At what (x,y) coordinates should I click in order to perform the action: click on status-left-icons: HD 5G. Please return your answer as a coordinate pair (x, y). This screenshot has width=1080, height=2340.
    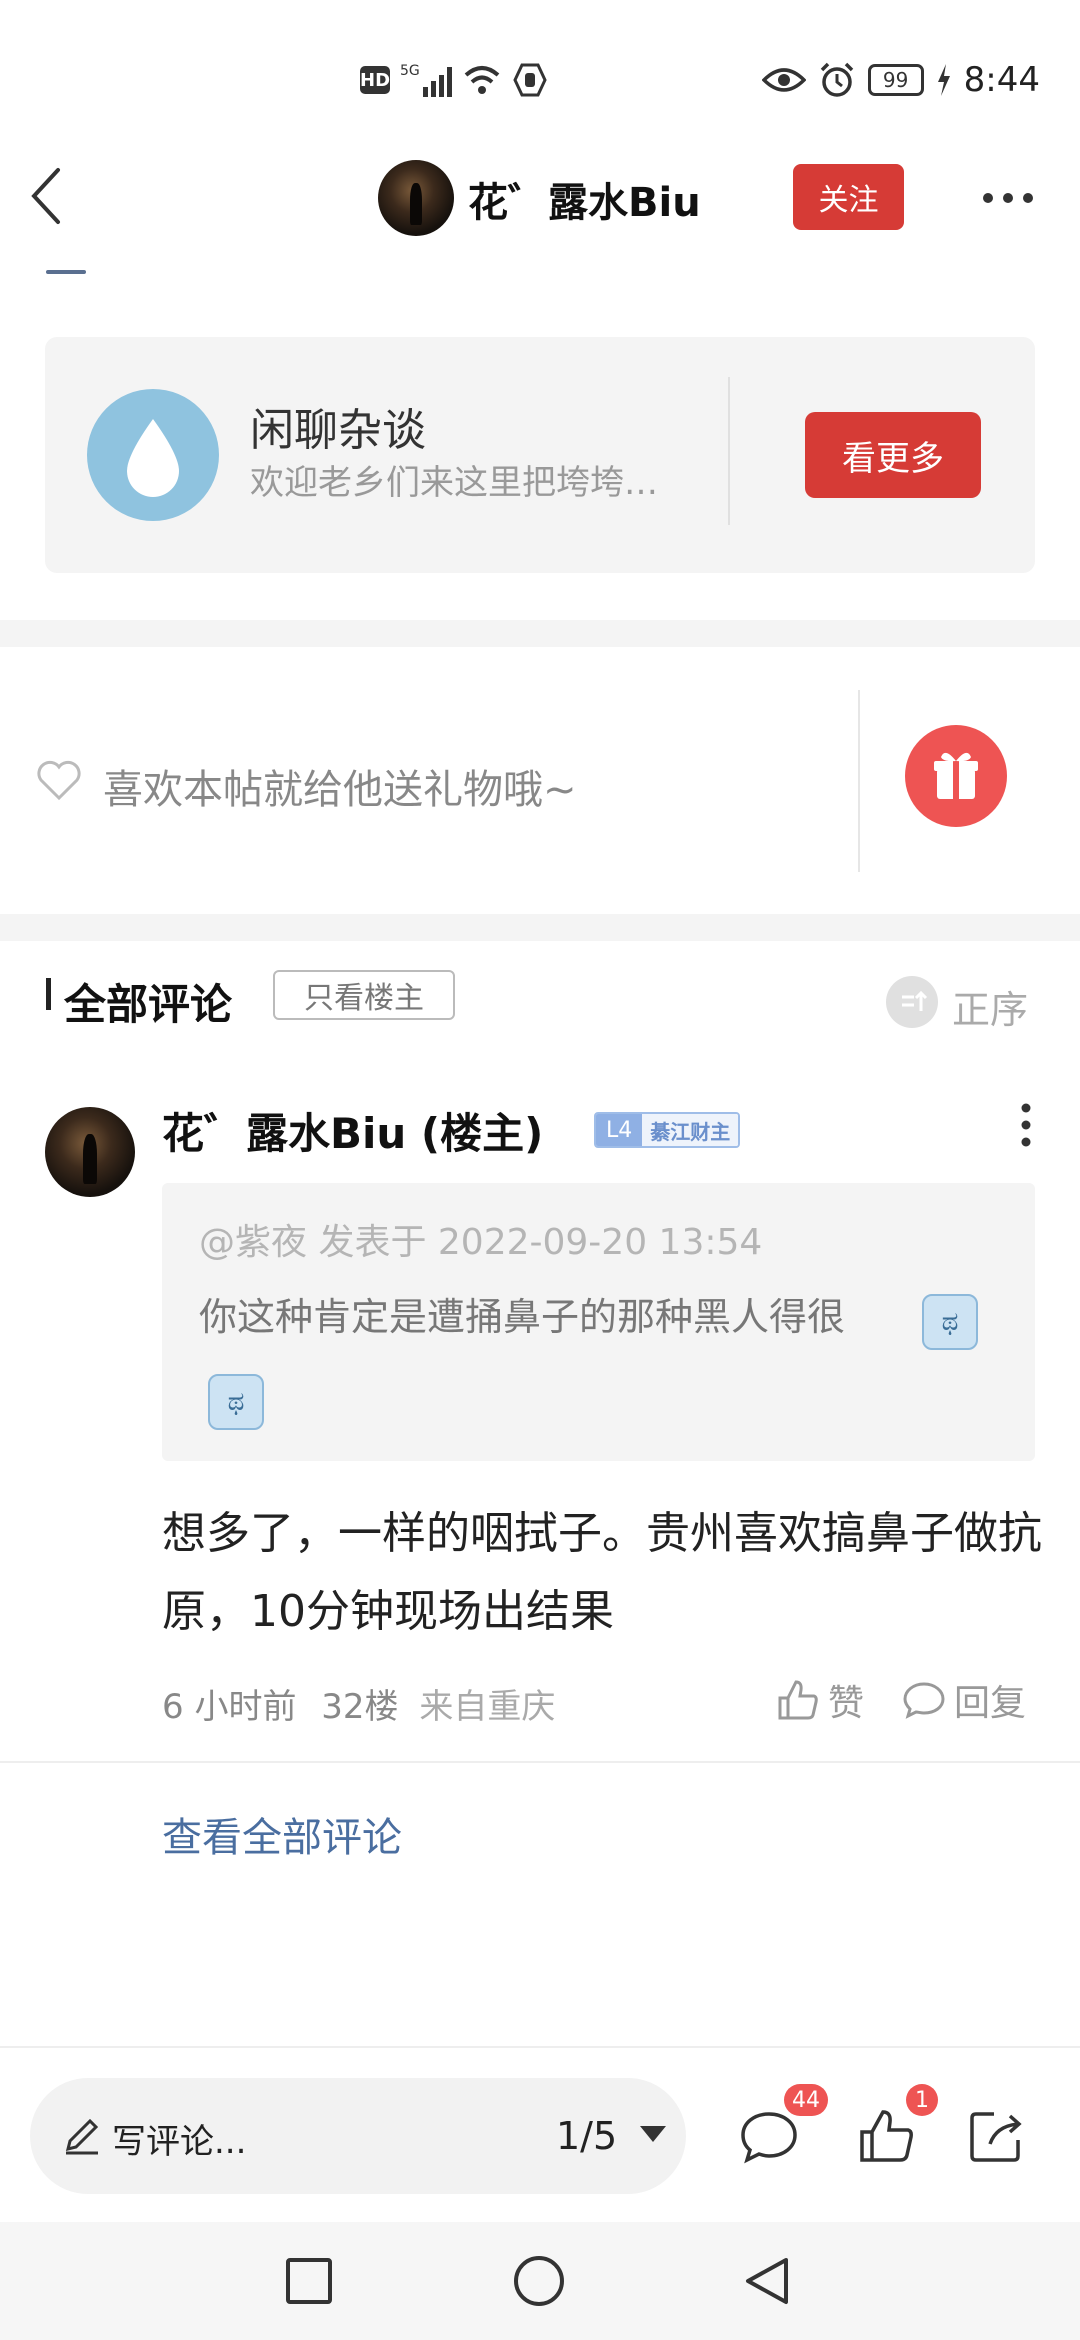
    Looking at the image, I should click on (454, 80).